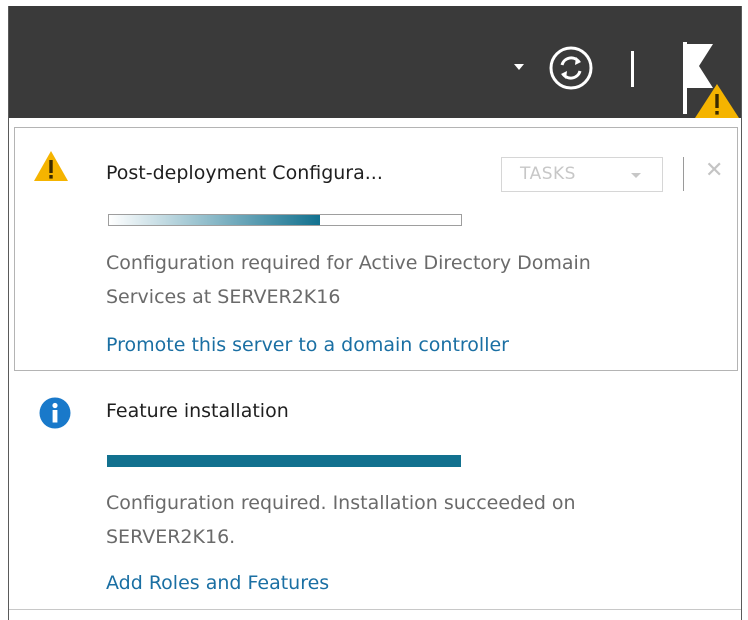  What do you see at coordinates (582, 174) in the screenshot?
I see `tasks-dropdown: TASKS` at bounding box center [582, 174].